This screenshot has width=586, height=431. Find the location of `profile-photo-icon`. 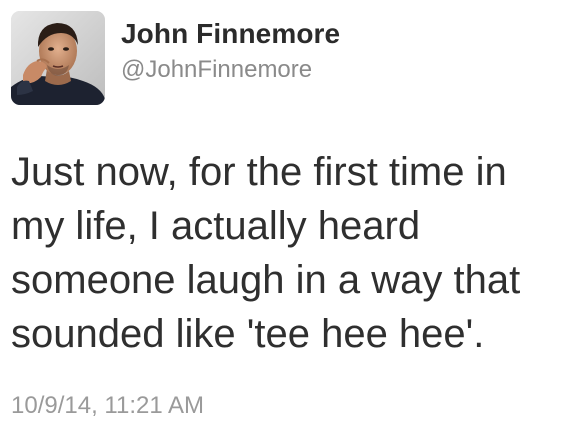

profile-photo-icon is located at coordinates (58, 58).